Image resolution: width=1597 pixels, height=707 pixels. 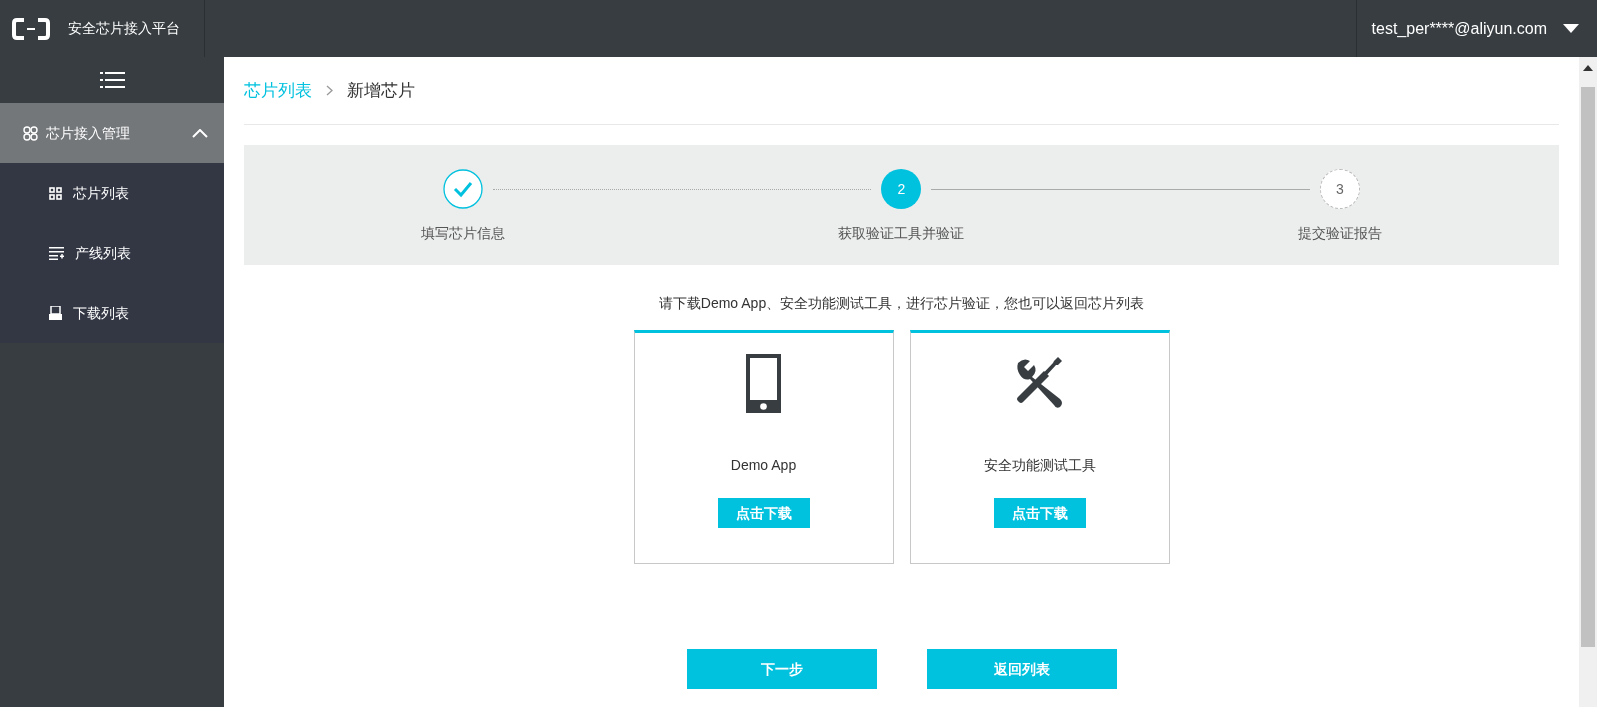 I want to click on user-account: test_per****@aliyun.com, so click(x=1459, y=28).